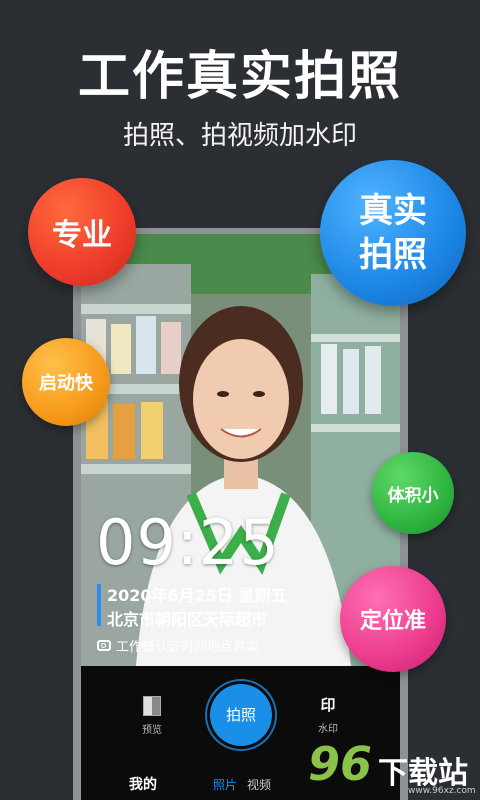 The width and height of the screenshot is (480, 800). I want to click on badge-real-line2: 拍照, so click(393, 255).